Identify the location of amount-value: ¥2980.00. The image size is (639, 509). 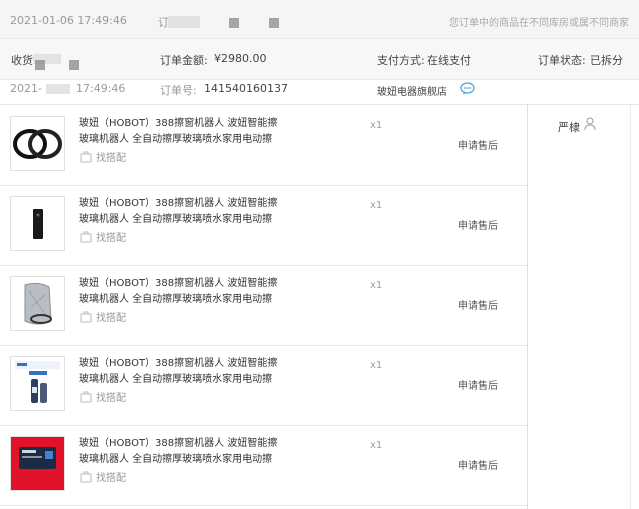
(240, 58).